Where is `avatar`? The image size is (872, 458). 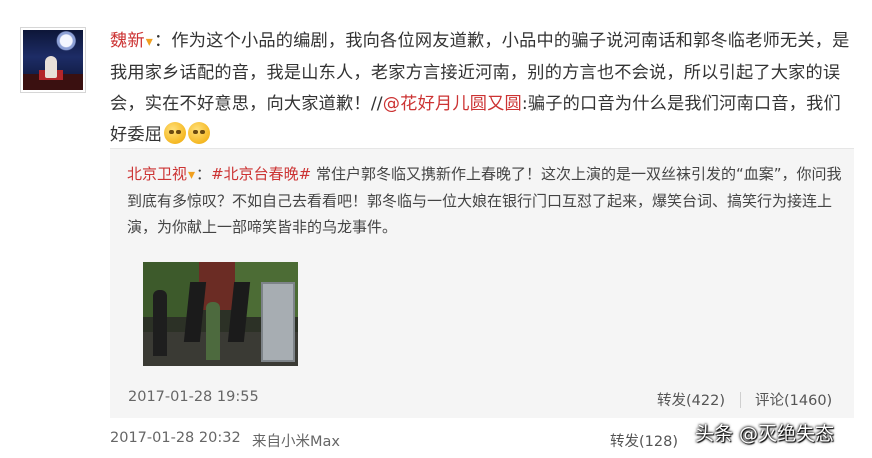
avatar is located at coordinates (53, 60).